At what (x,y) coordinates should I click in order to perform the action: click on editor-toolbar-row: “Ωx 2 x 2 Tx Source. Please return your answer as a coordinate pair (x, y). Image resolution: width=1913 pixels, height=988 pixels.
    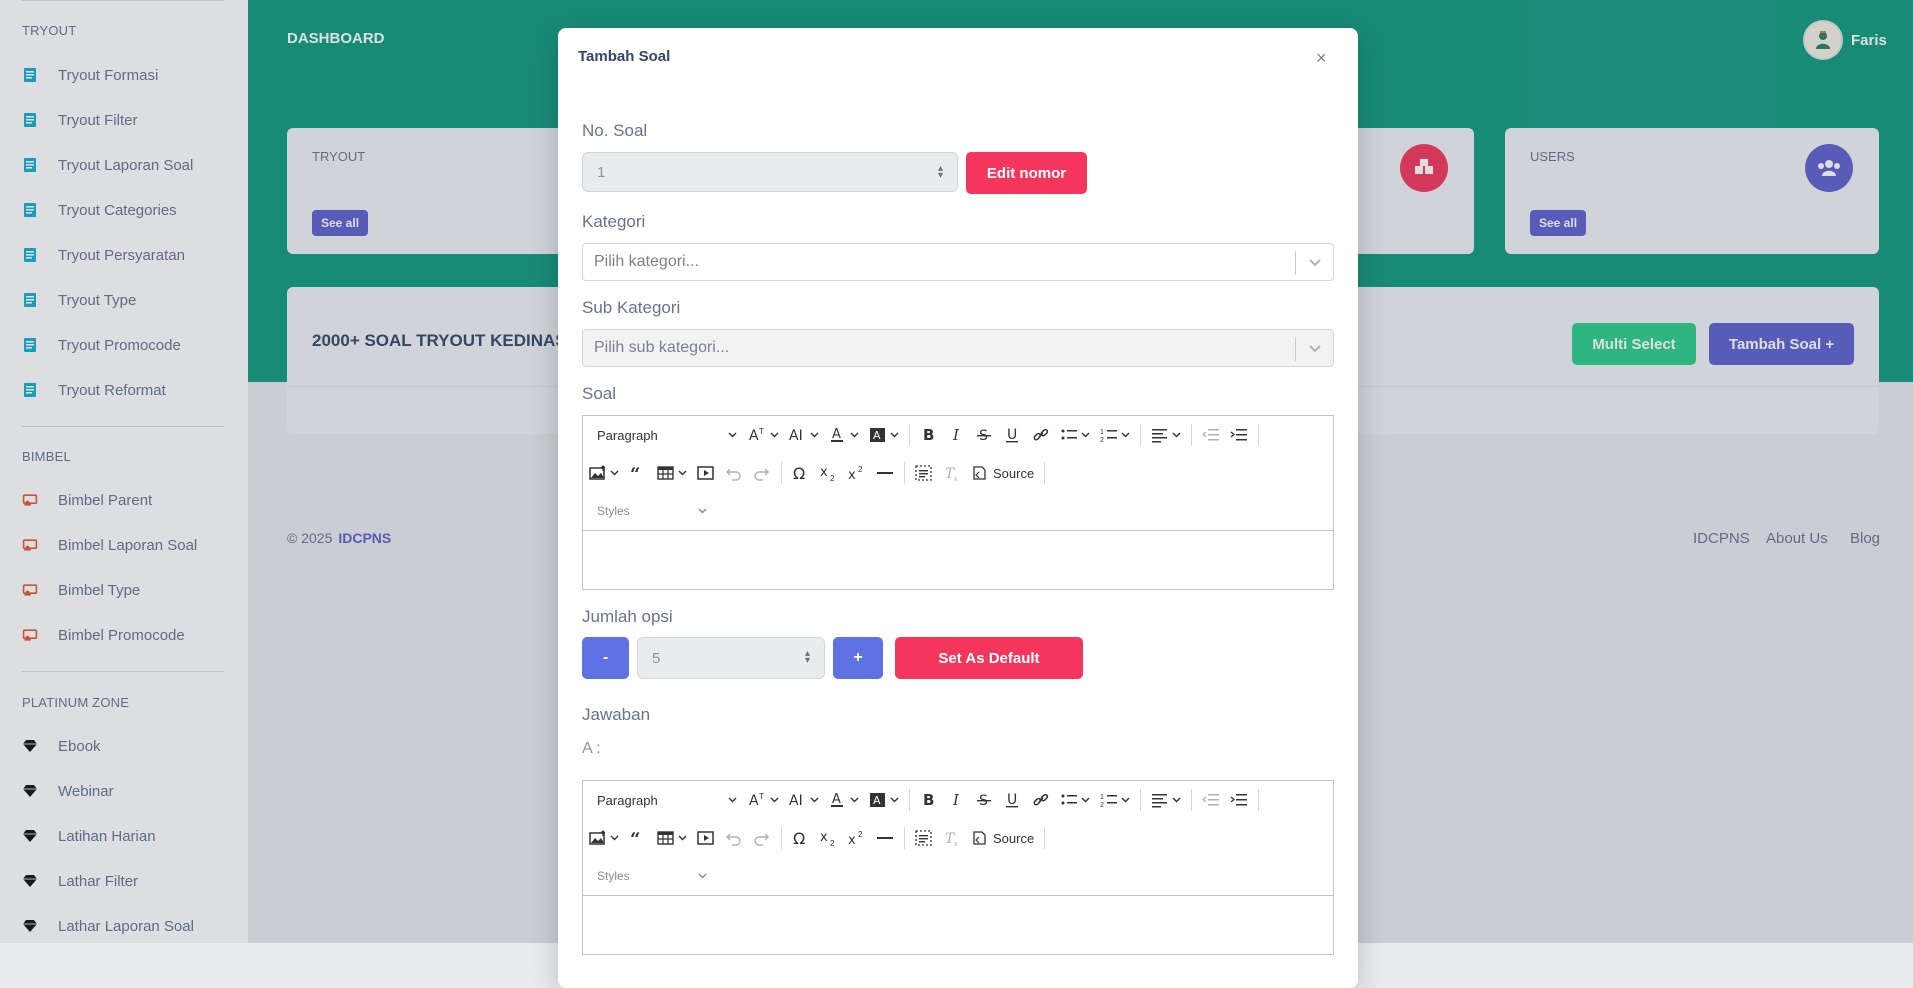
    Looking at the image, I should click on (958, 838).